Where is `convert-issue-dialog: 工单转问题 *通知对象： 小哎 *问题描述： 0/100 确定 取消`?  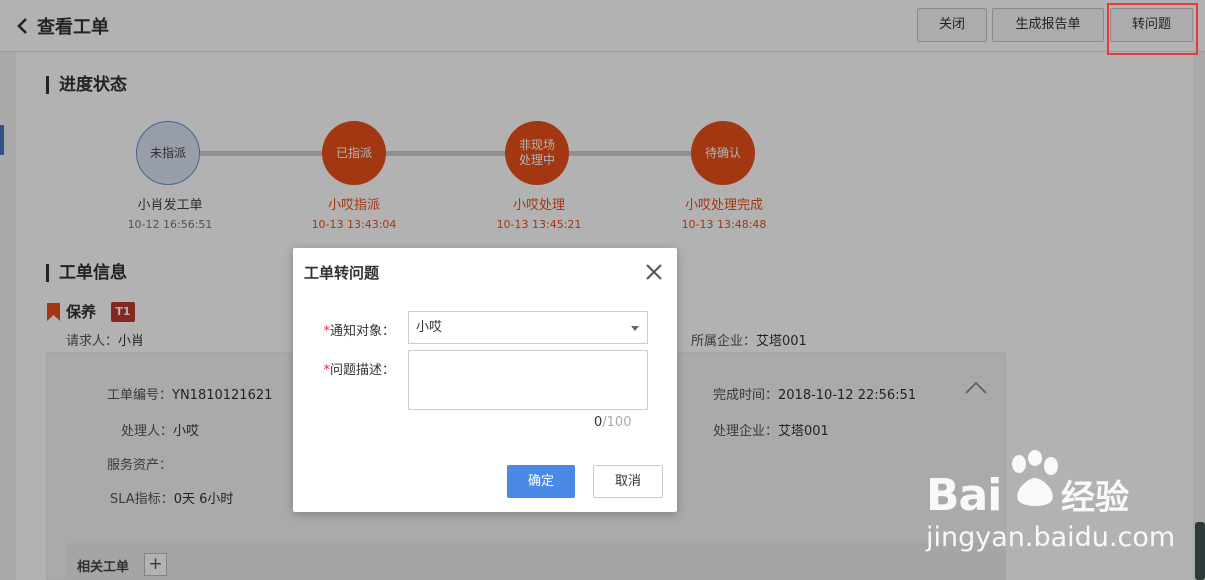
convert-issue-dialog: 工单转问题 *通知对象： 小哎 *问题描述： 0/100 确定 取消 is located at coordinates (485, 380).